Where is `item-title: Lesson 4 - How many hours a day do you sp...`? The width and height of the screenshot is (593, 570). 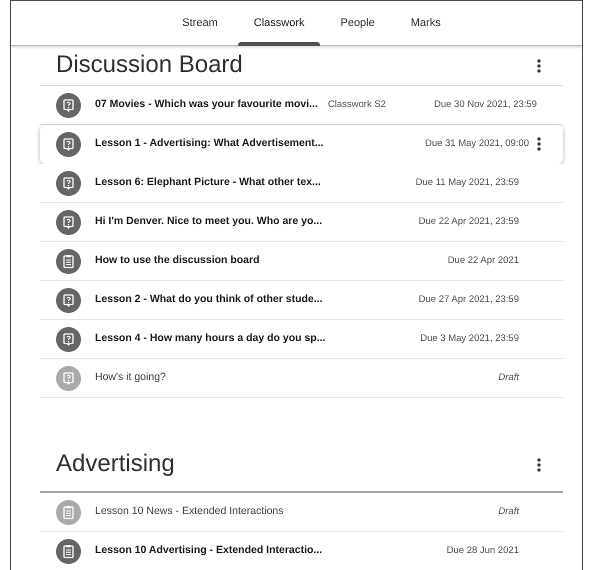
item-title: Lesson 4 - How many hours a day do you sp... is located at coordinates (210, 338).